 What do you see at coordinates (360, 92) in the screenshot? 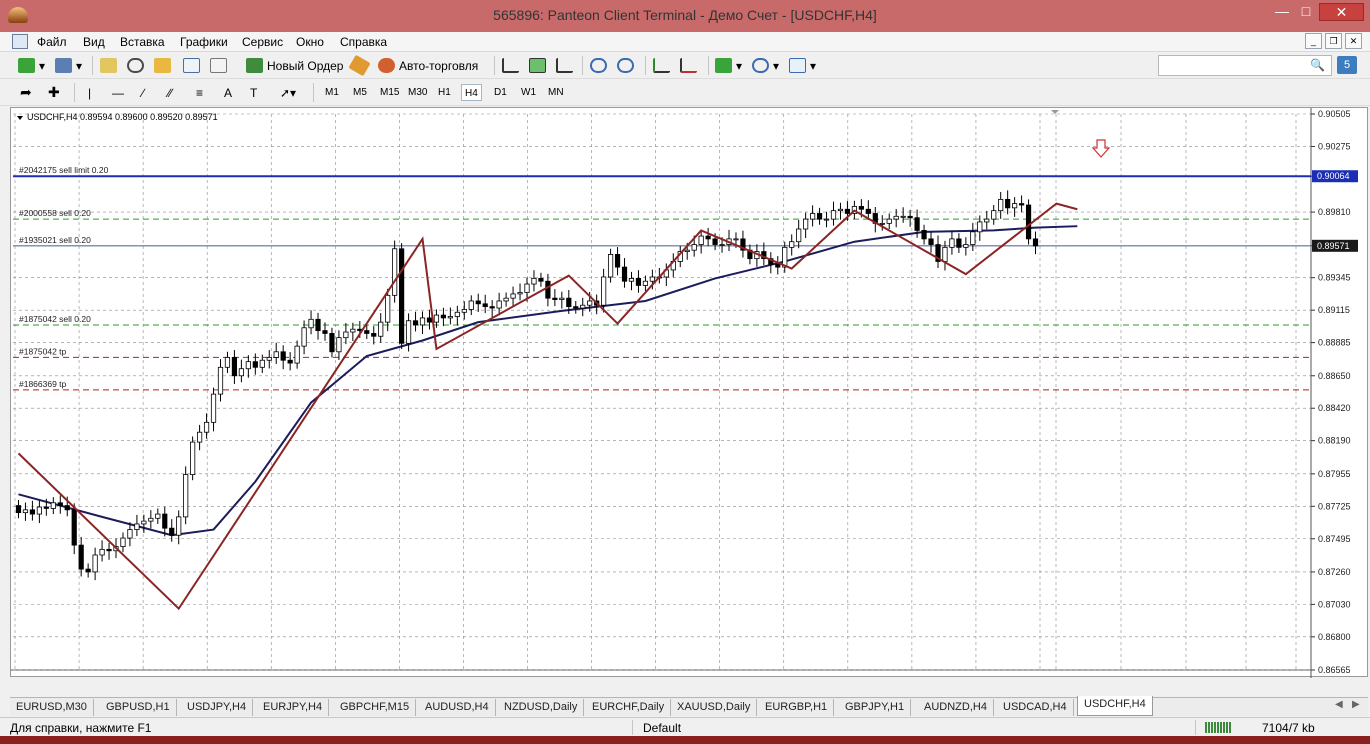
I see `tf-m5: M5` at bounding box center [360, 92].